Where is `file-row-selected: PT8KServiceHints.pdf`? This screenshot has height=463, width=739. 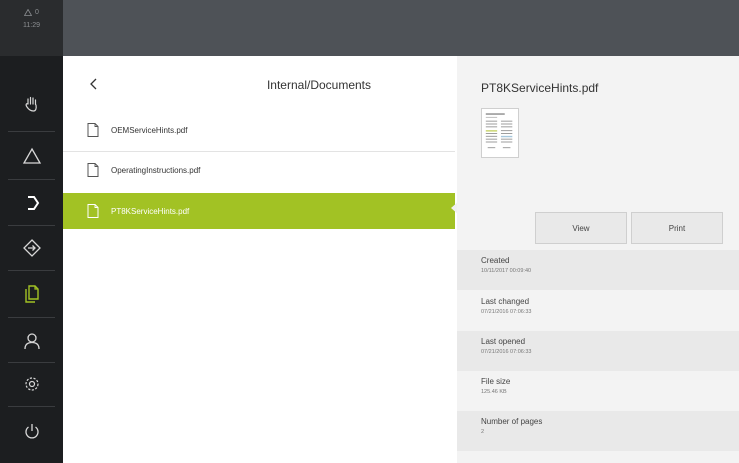 file-row-selected: PT8KServiceHints.pdf is located at coordinates (259, 211).